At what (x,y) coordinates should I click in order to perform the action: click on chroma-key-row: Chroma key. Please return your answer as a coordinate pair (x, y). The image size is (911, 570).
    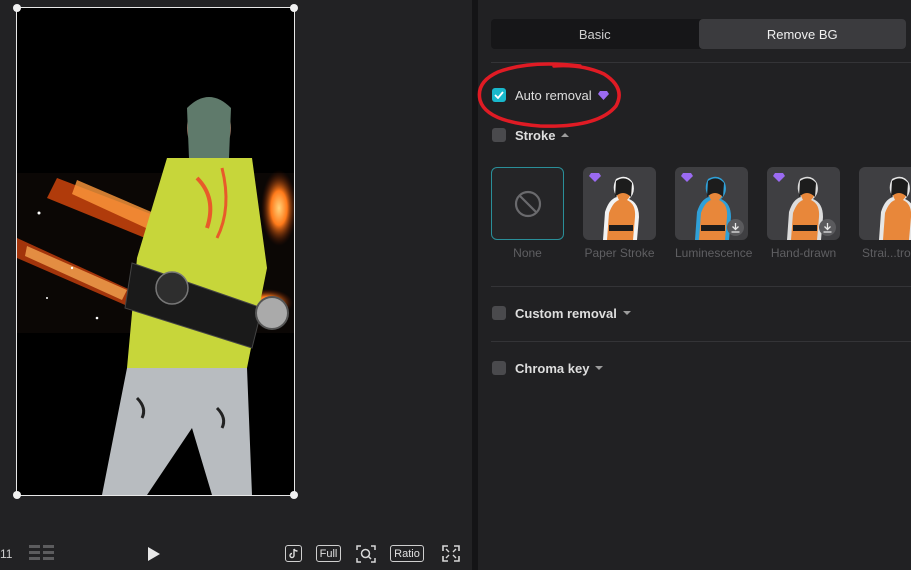
    Looking at the image, I should click on (548, 368).